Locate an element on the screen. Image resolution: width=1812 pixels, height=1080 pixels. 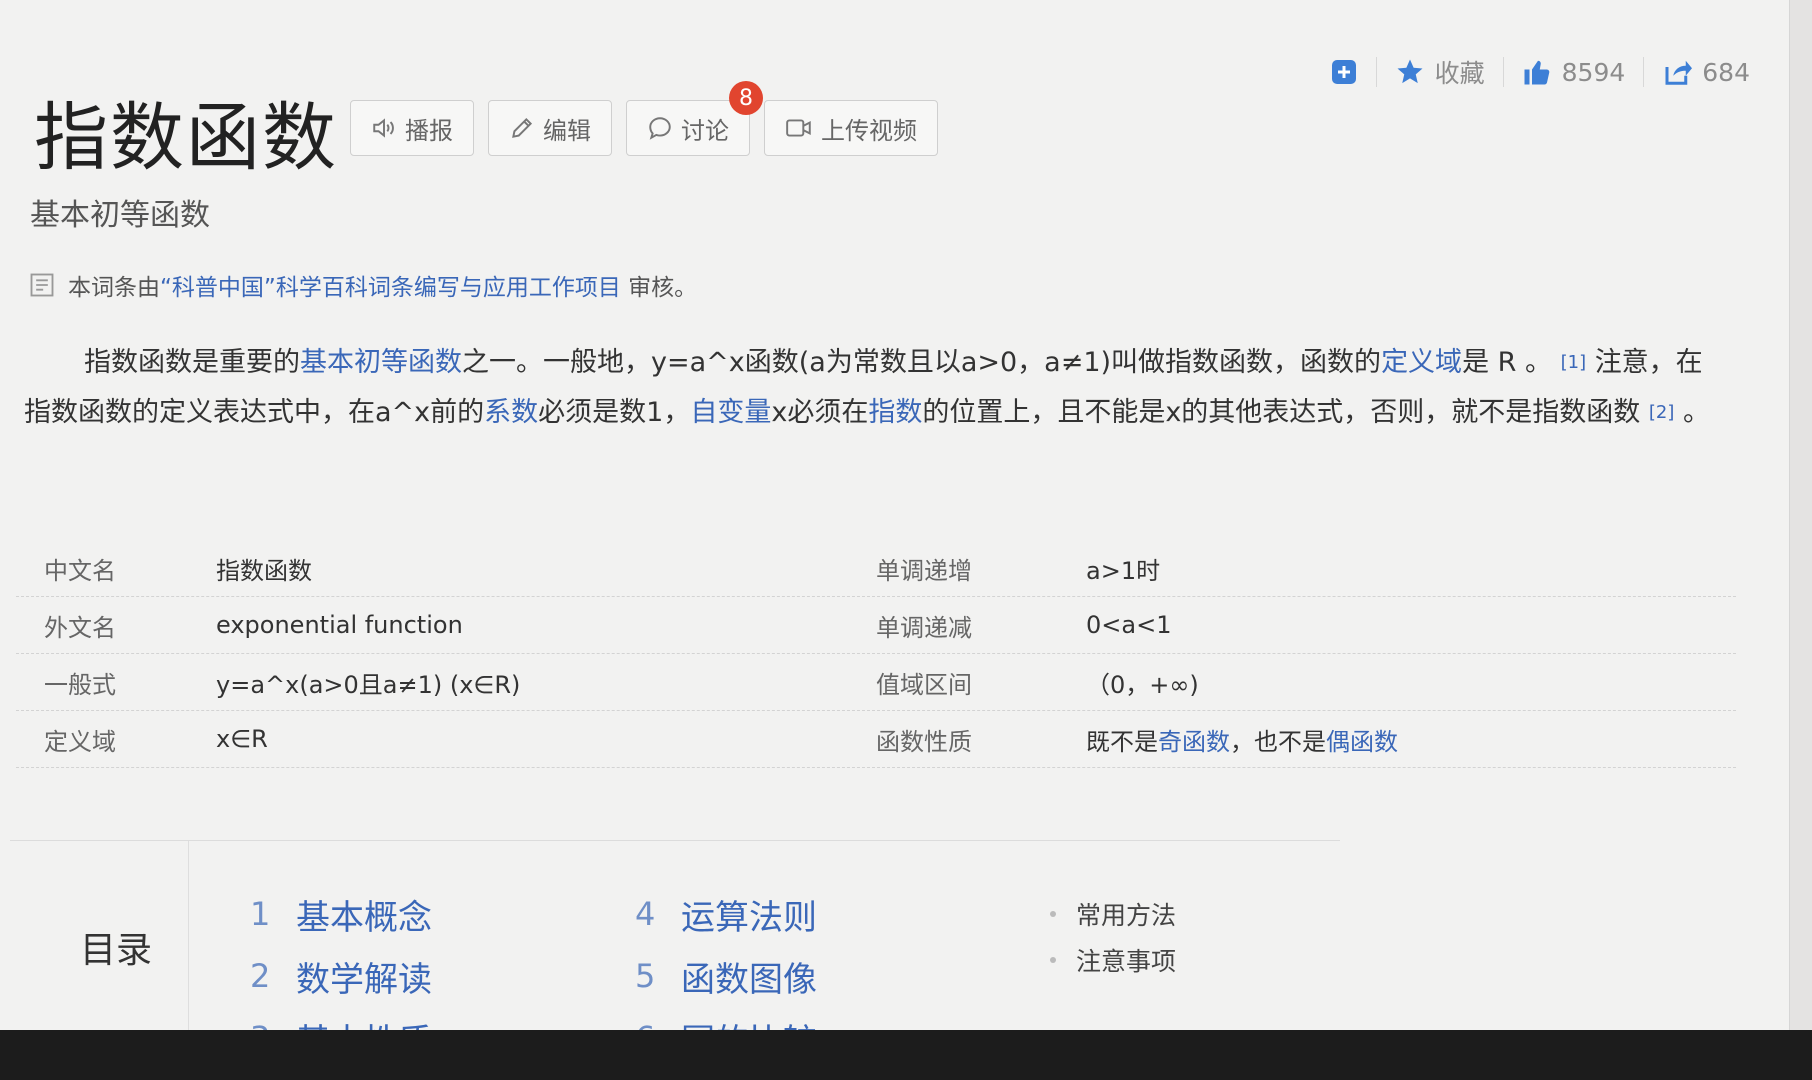
toc-subitem: 注意事项 is located at coordinates (1113, 960).